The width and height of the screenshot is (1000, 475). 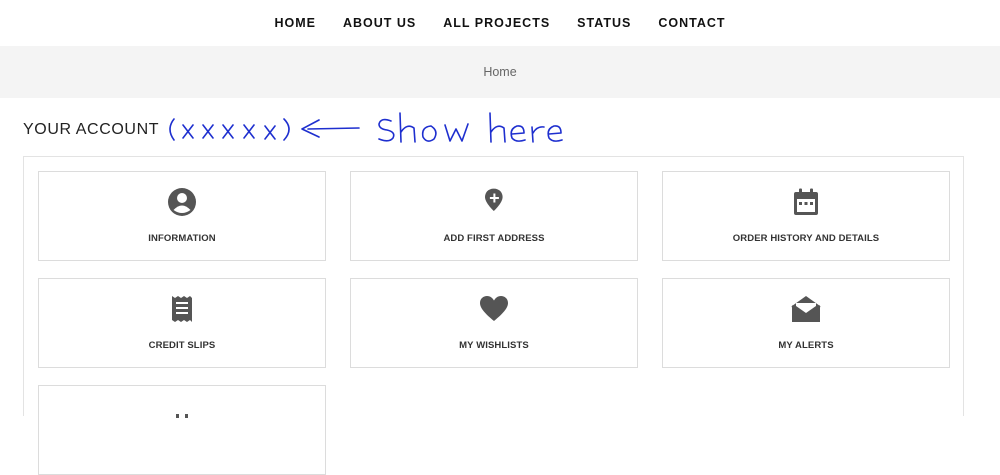 I want to click on credit-slips-link: CREDIT SLIPS, so click(x=182, y=323).